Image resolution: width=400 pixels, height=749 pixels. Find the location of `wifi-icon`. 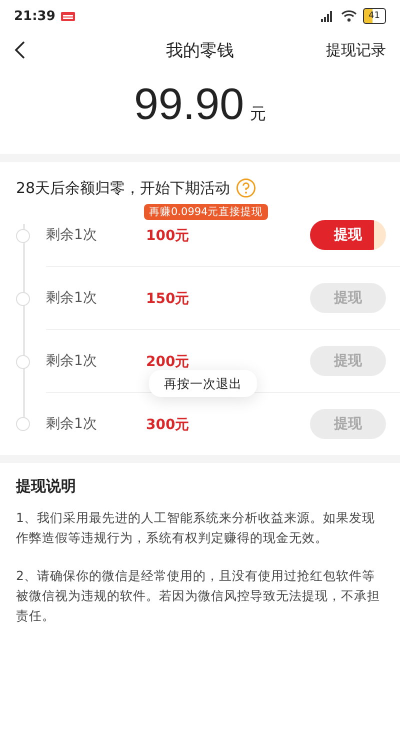

wifi-icon is located at coordinates (348, 16).